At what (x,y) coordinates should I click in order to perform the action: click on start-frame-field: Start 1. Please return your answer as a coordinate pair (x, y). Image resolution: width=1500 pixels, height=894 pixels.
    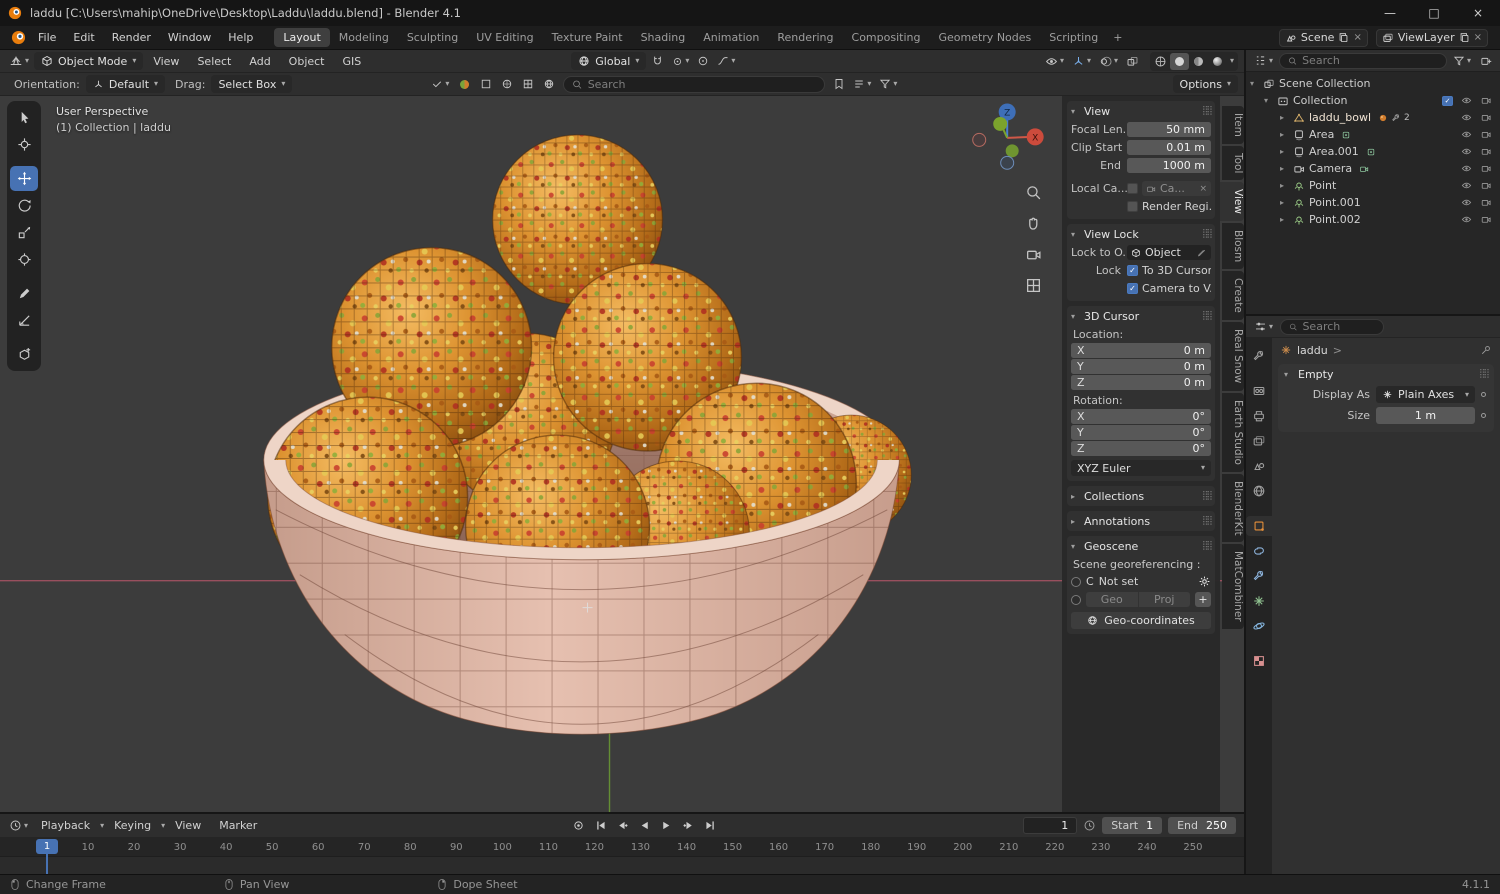
    Looking at the image, I should click on (1132, 825).